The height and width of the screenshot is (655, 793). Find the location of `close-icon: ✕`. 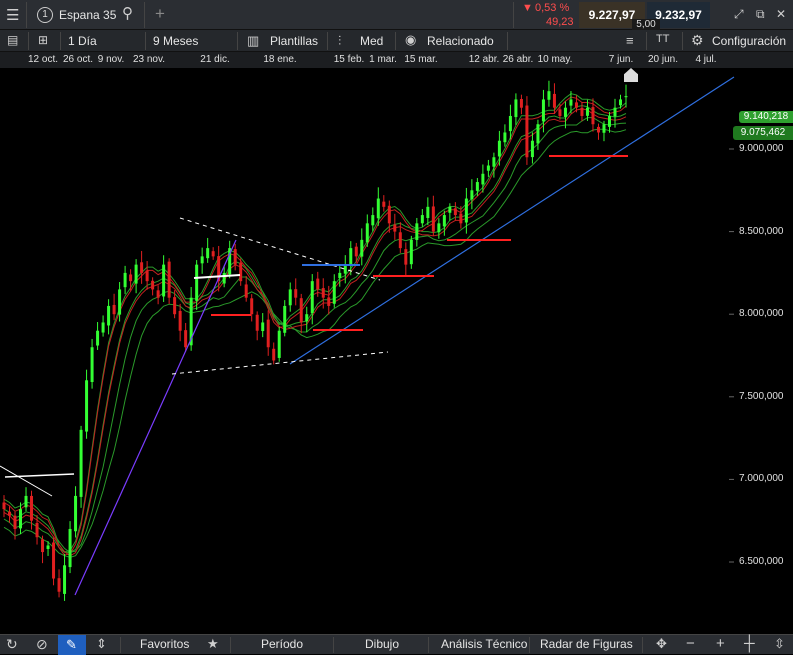

close-icon: ✕ is located at coordinates (781, 14).